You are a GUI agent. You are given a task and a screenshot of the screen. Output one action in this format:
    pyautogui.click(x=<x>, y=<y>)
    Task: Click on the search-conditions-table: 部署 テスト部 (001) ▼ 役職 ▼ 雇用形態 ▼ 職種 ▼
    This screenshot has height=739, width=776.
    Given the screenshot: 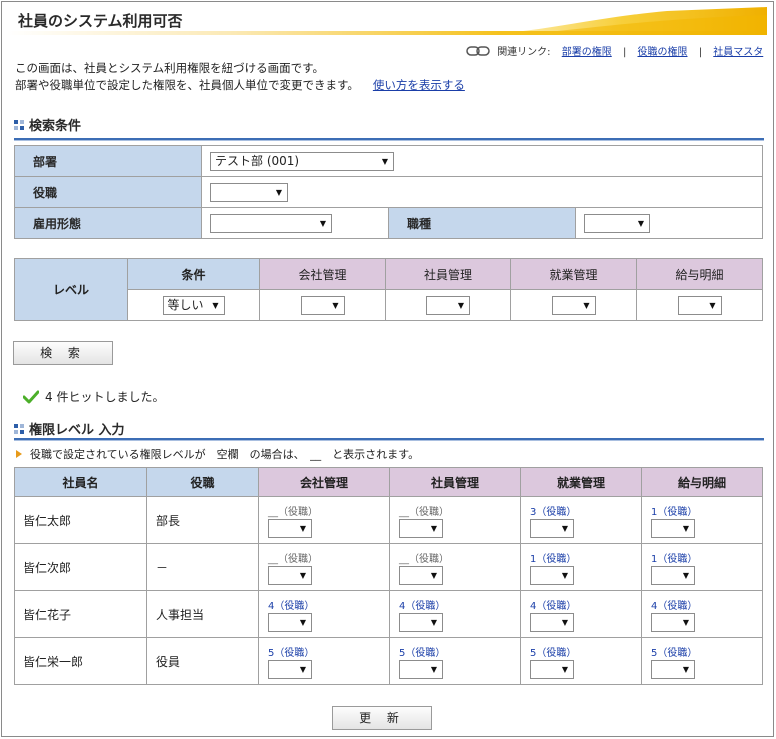 What is the action you would take?
    pyautogui.click(x=388, y=192)
    